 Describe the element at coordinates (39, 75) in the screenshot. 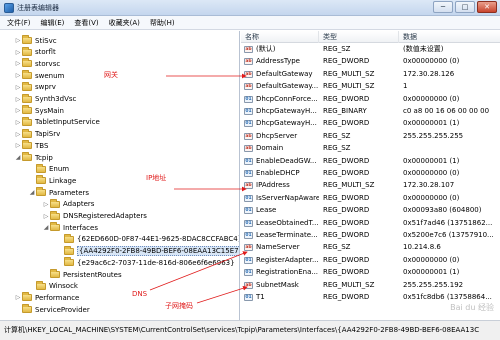

I see `tree-node: ▷ swenum` at that location.